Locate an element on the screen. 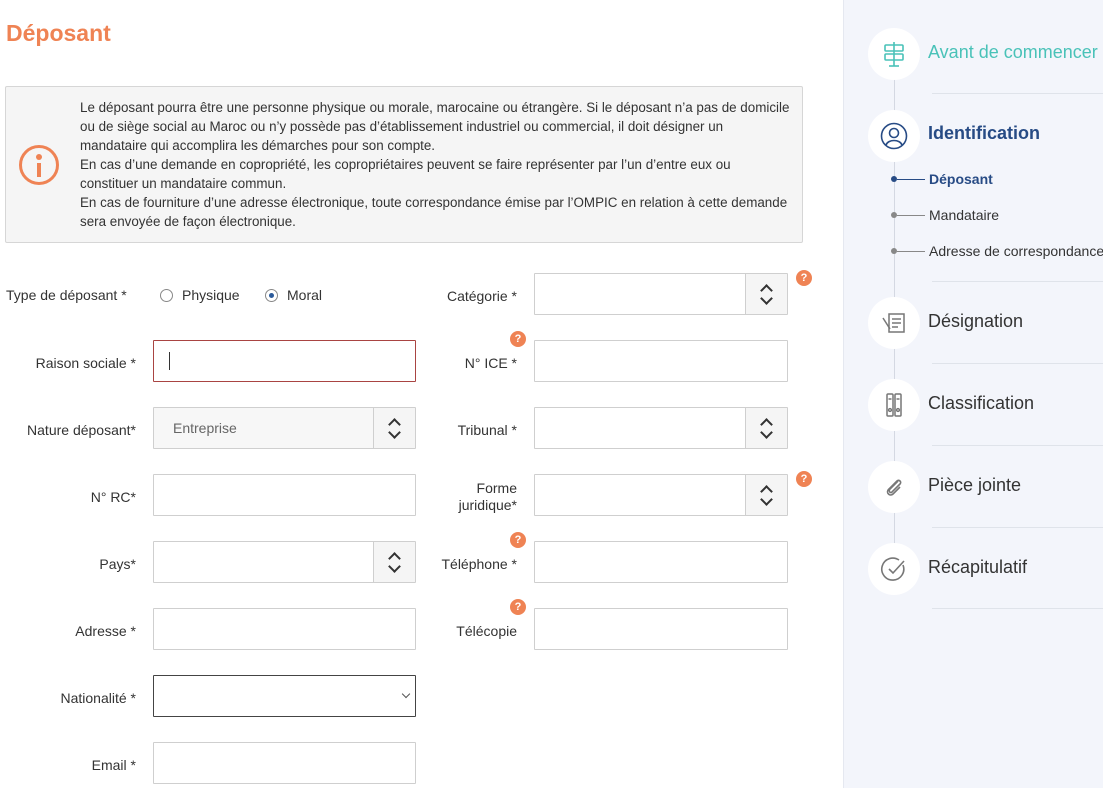  binders-icon is located at coordinates (894, 405).